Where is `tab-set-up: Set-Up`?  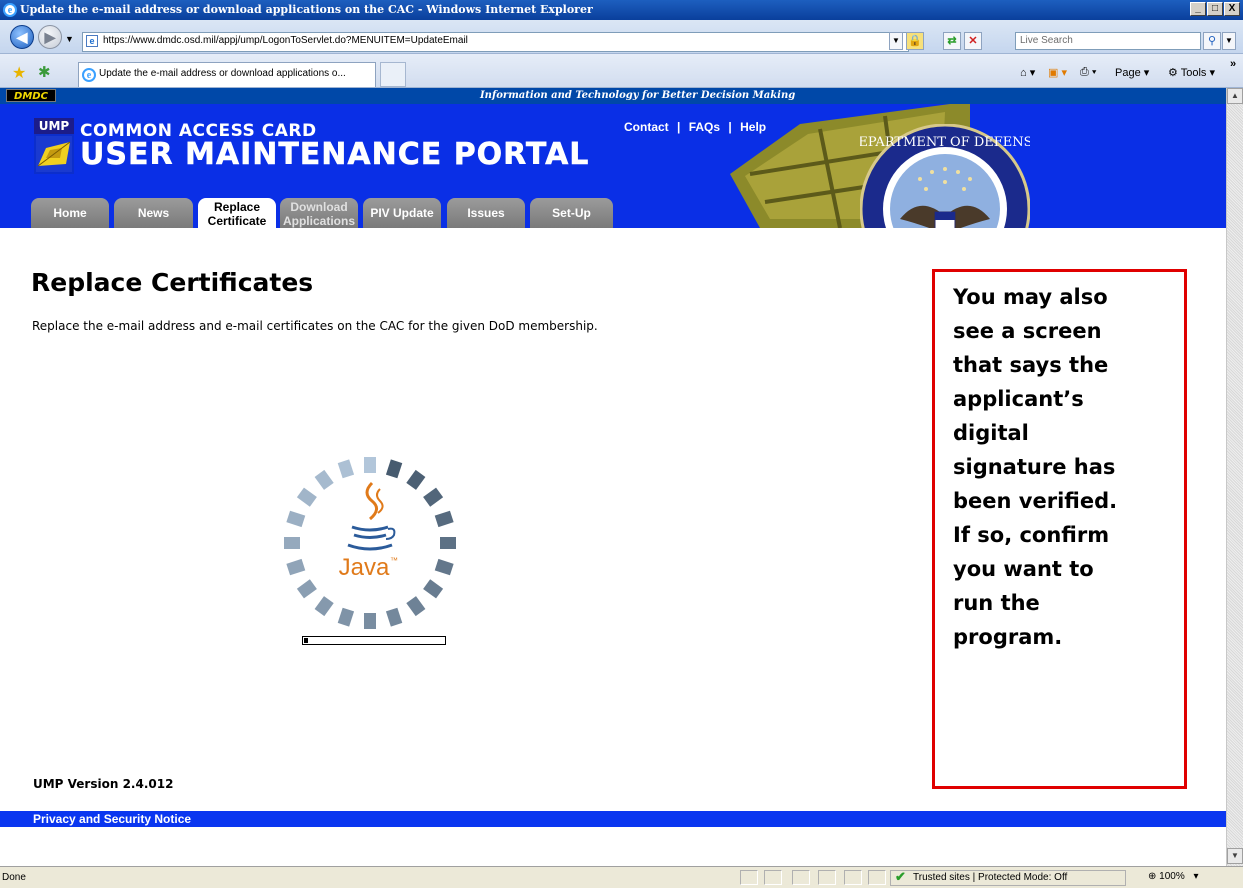
tab-set-up: Set-Up is located at coordinates (571, 213).